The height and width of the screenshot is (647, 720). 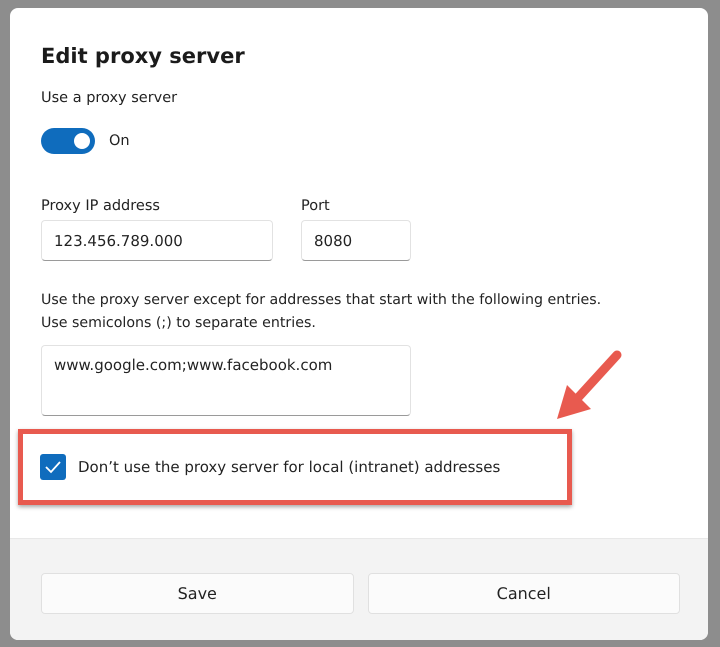 What do you see at coordinates (524, 593) in the screenshot?
I see `cancel-button: Cancel` at bounding box center [524, 593].